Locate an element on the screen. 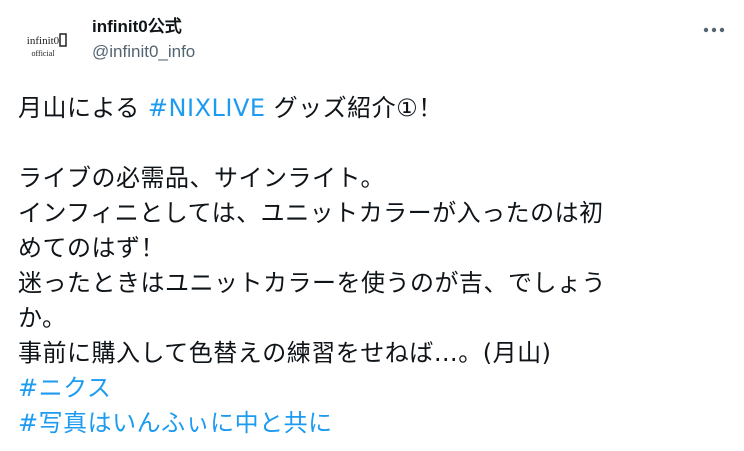  avatar: infinit0 official is located at coordinates (44, 42).